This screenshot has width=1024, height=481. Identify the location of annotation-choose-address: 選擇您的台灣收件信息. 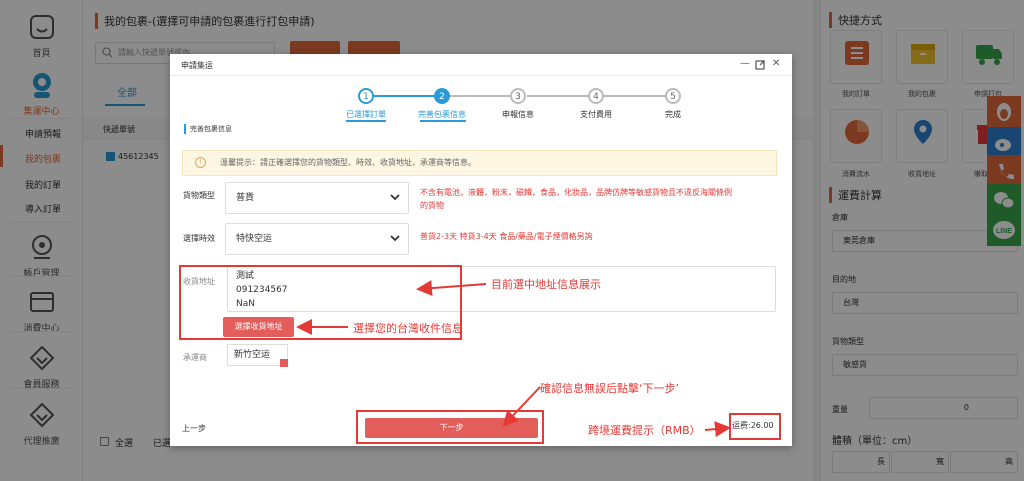
(408, 328).